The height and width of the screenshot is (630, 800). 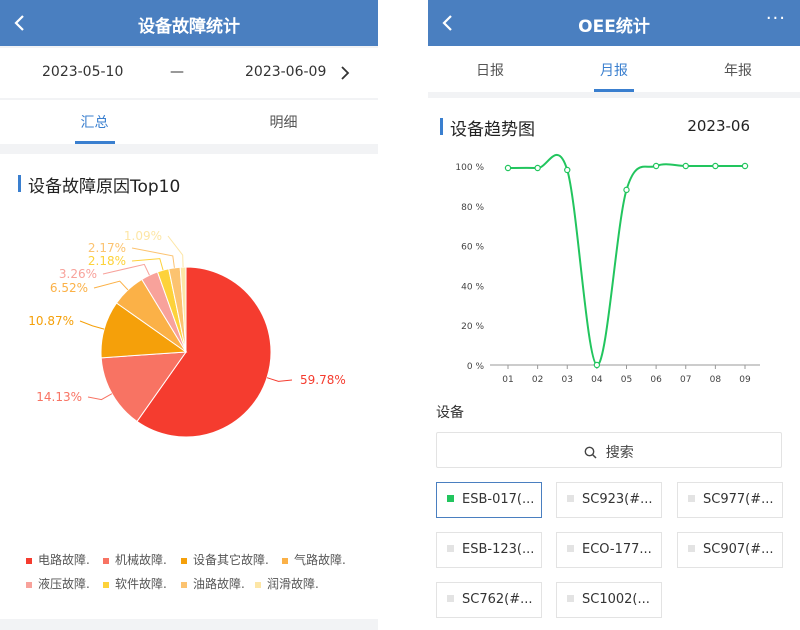 I want to click on chevron-right-icon, so click(x=345, y=73).